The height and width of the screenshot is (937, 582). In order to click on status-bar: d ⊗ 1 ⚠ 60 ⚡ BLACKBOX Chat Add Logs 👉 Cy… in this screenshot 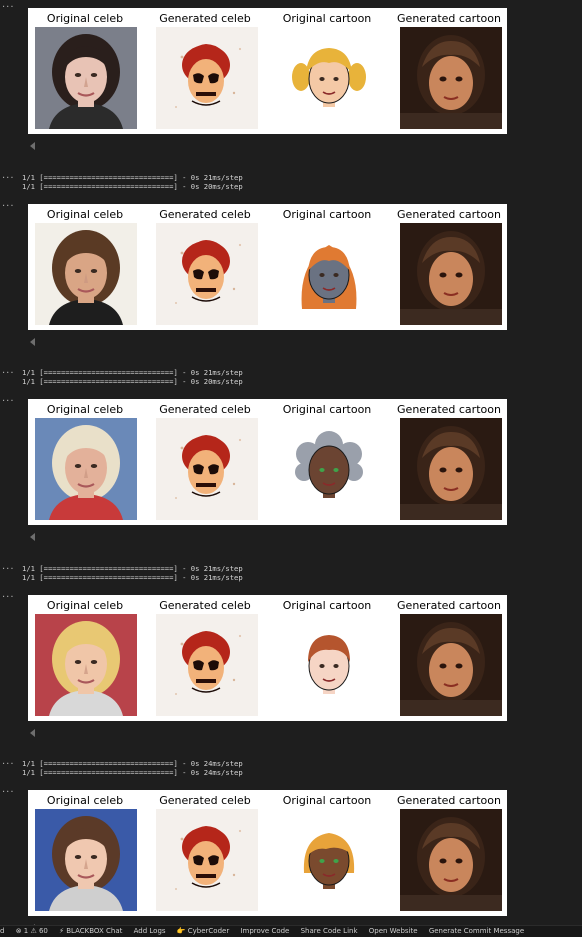, I will do `click(291, 931)`.